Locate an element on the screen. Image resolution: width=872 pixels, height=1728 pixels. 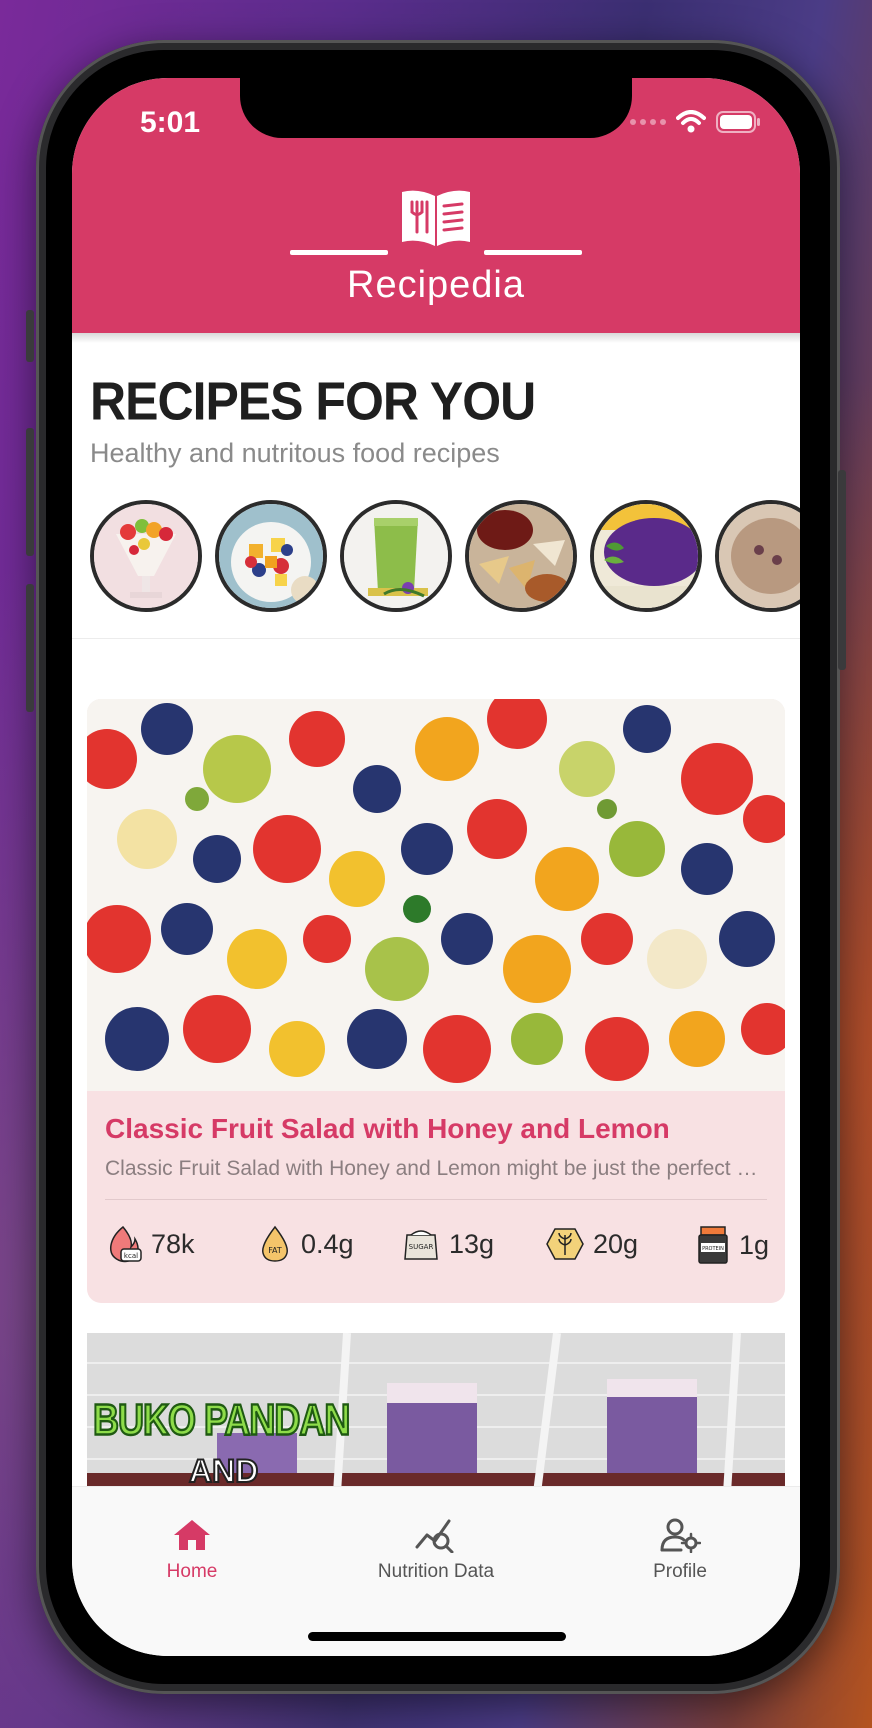
recipe-thumbnail-fruit-parfait is located at coordinates (146, 556).